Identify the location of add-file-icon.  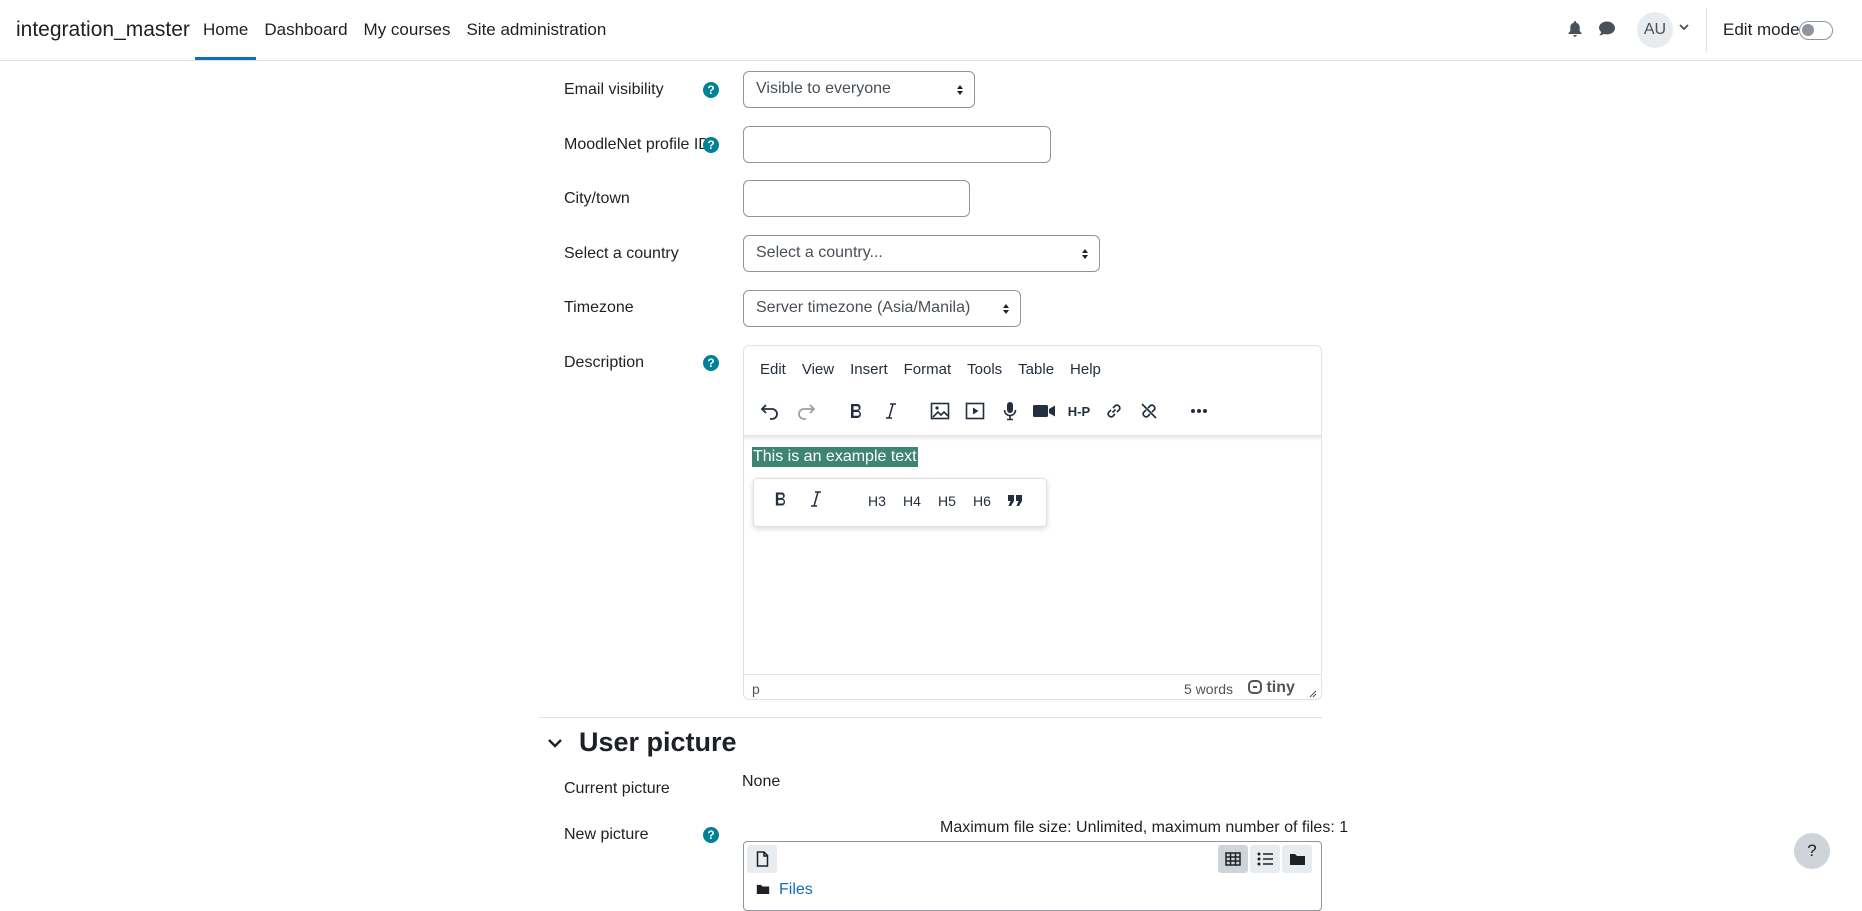
(762, 859).